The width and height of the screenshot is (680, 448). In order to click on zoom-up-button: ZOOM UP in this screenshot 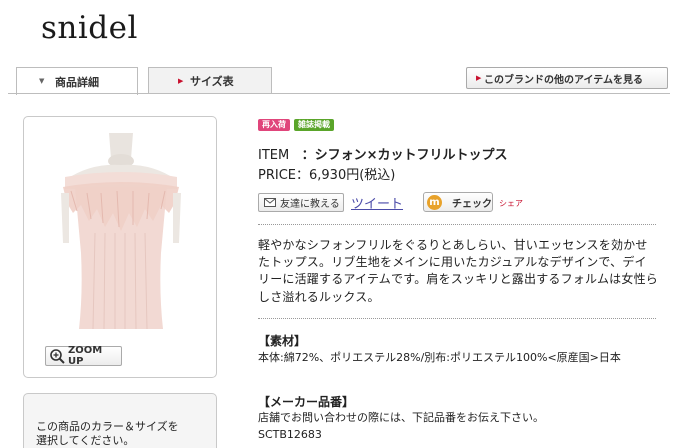, I will do `click(83, 356)`.